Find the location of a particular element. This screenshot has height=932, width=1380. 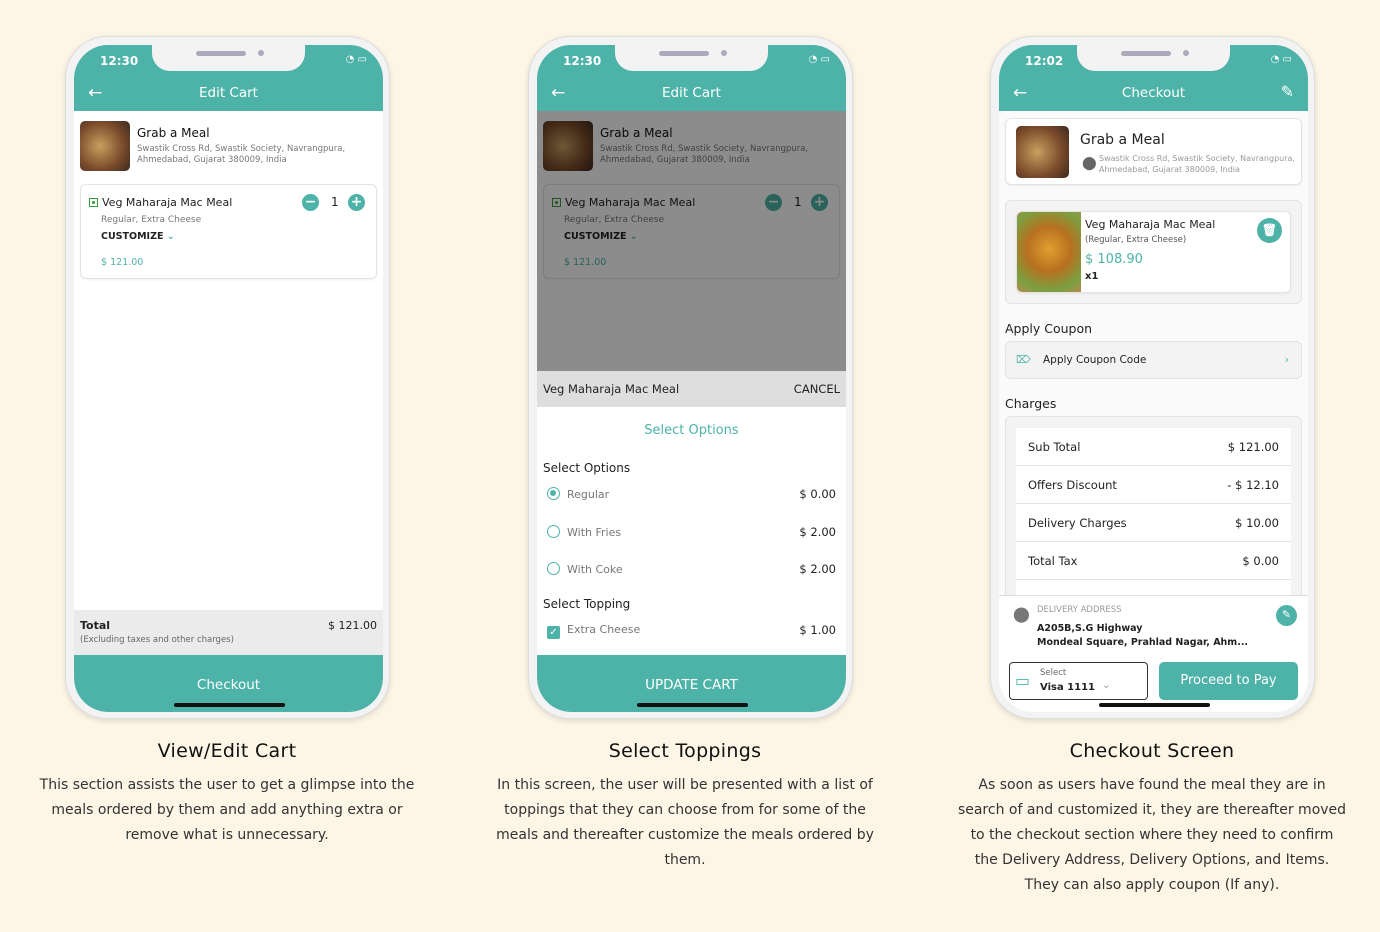

item-price: $ 108.90 is located at coordinates (1114, 259).